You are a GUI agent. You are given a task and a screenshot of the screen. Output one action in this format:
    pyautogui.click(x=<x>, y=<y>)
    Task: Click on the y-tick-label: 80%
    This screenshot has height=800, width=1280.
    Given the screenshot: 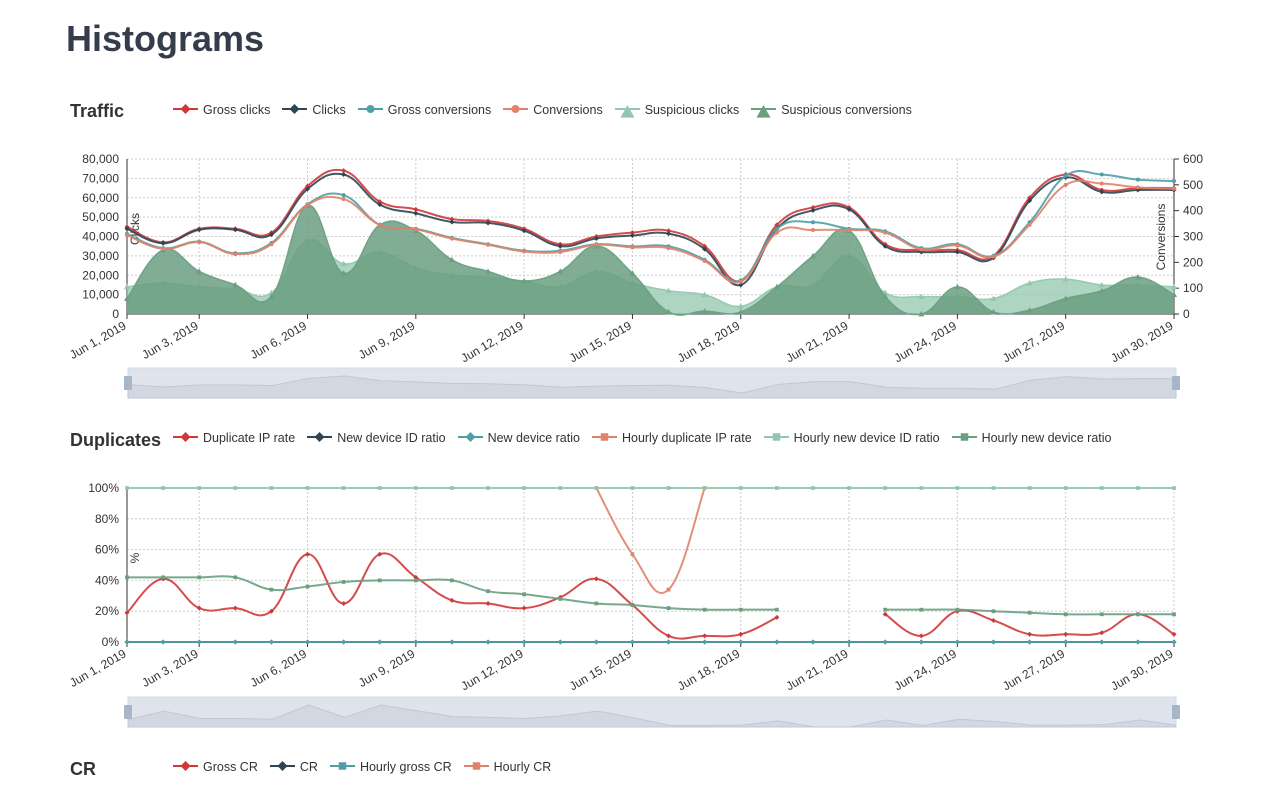 What is the action you would take?
    pyautogui.click(x=107, y=519)
    